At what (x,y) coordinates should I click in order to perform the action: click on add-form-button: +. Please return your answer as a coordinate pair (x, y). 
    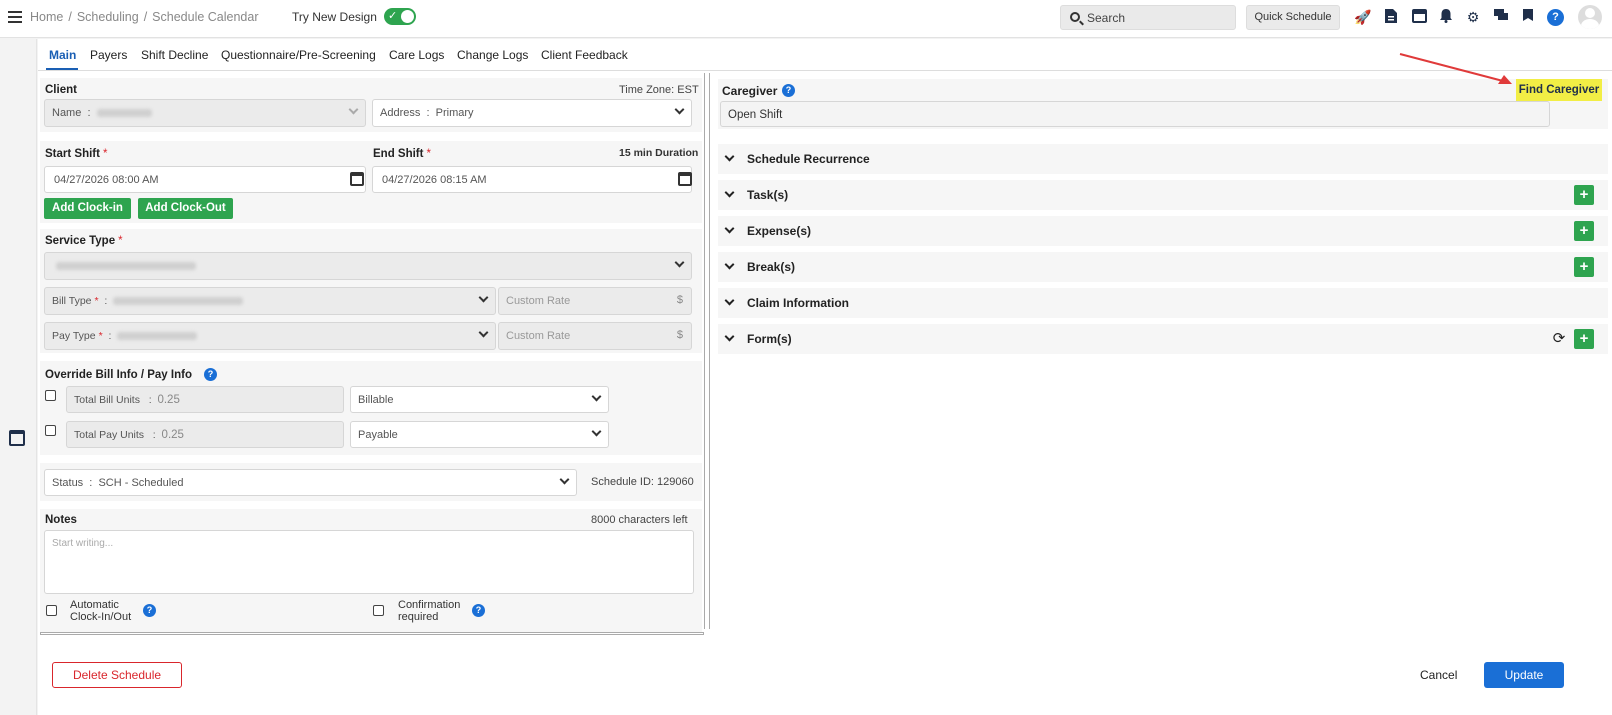
    Looking at the image, I should click on (1584, 339).